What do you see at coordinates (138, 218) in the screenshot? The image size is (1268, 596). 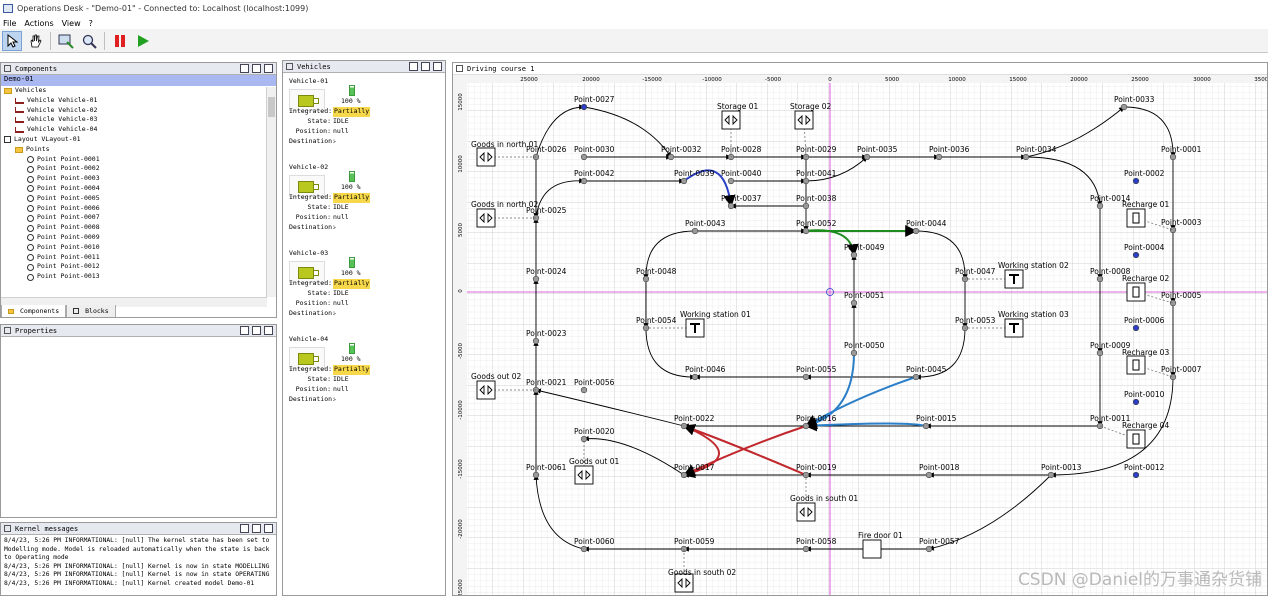 I see `tree-point-item: Point Point-0007` at bounding box center [138, 218].